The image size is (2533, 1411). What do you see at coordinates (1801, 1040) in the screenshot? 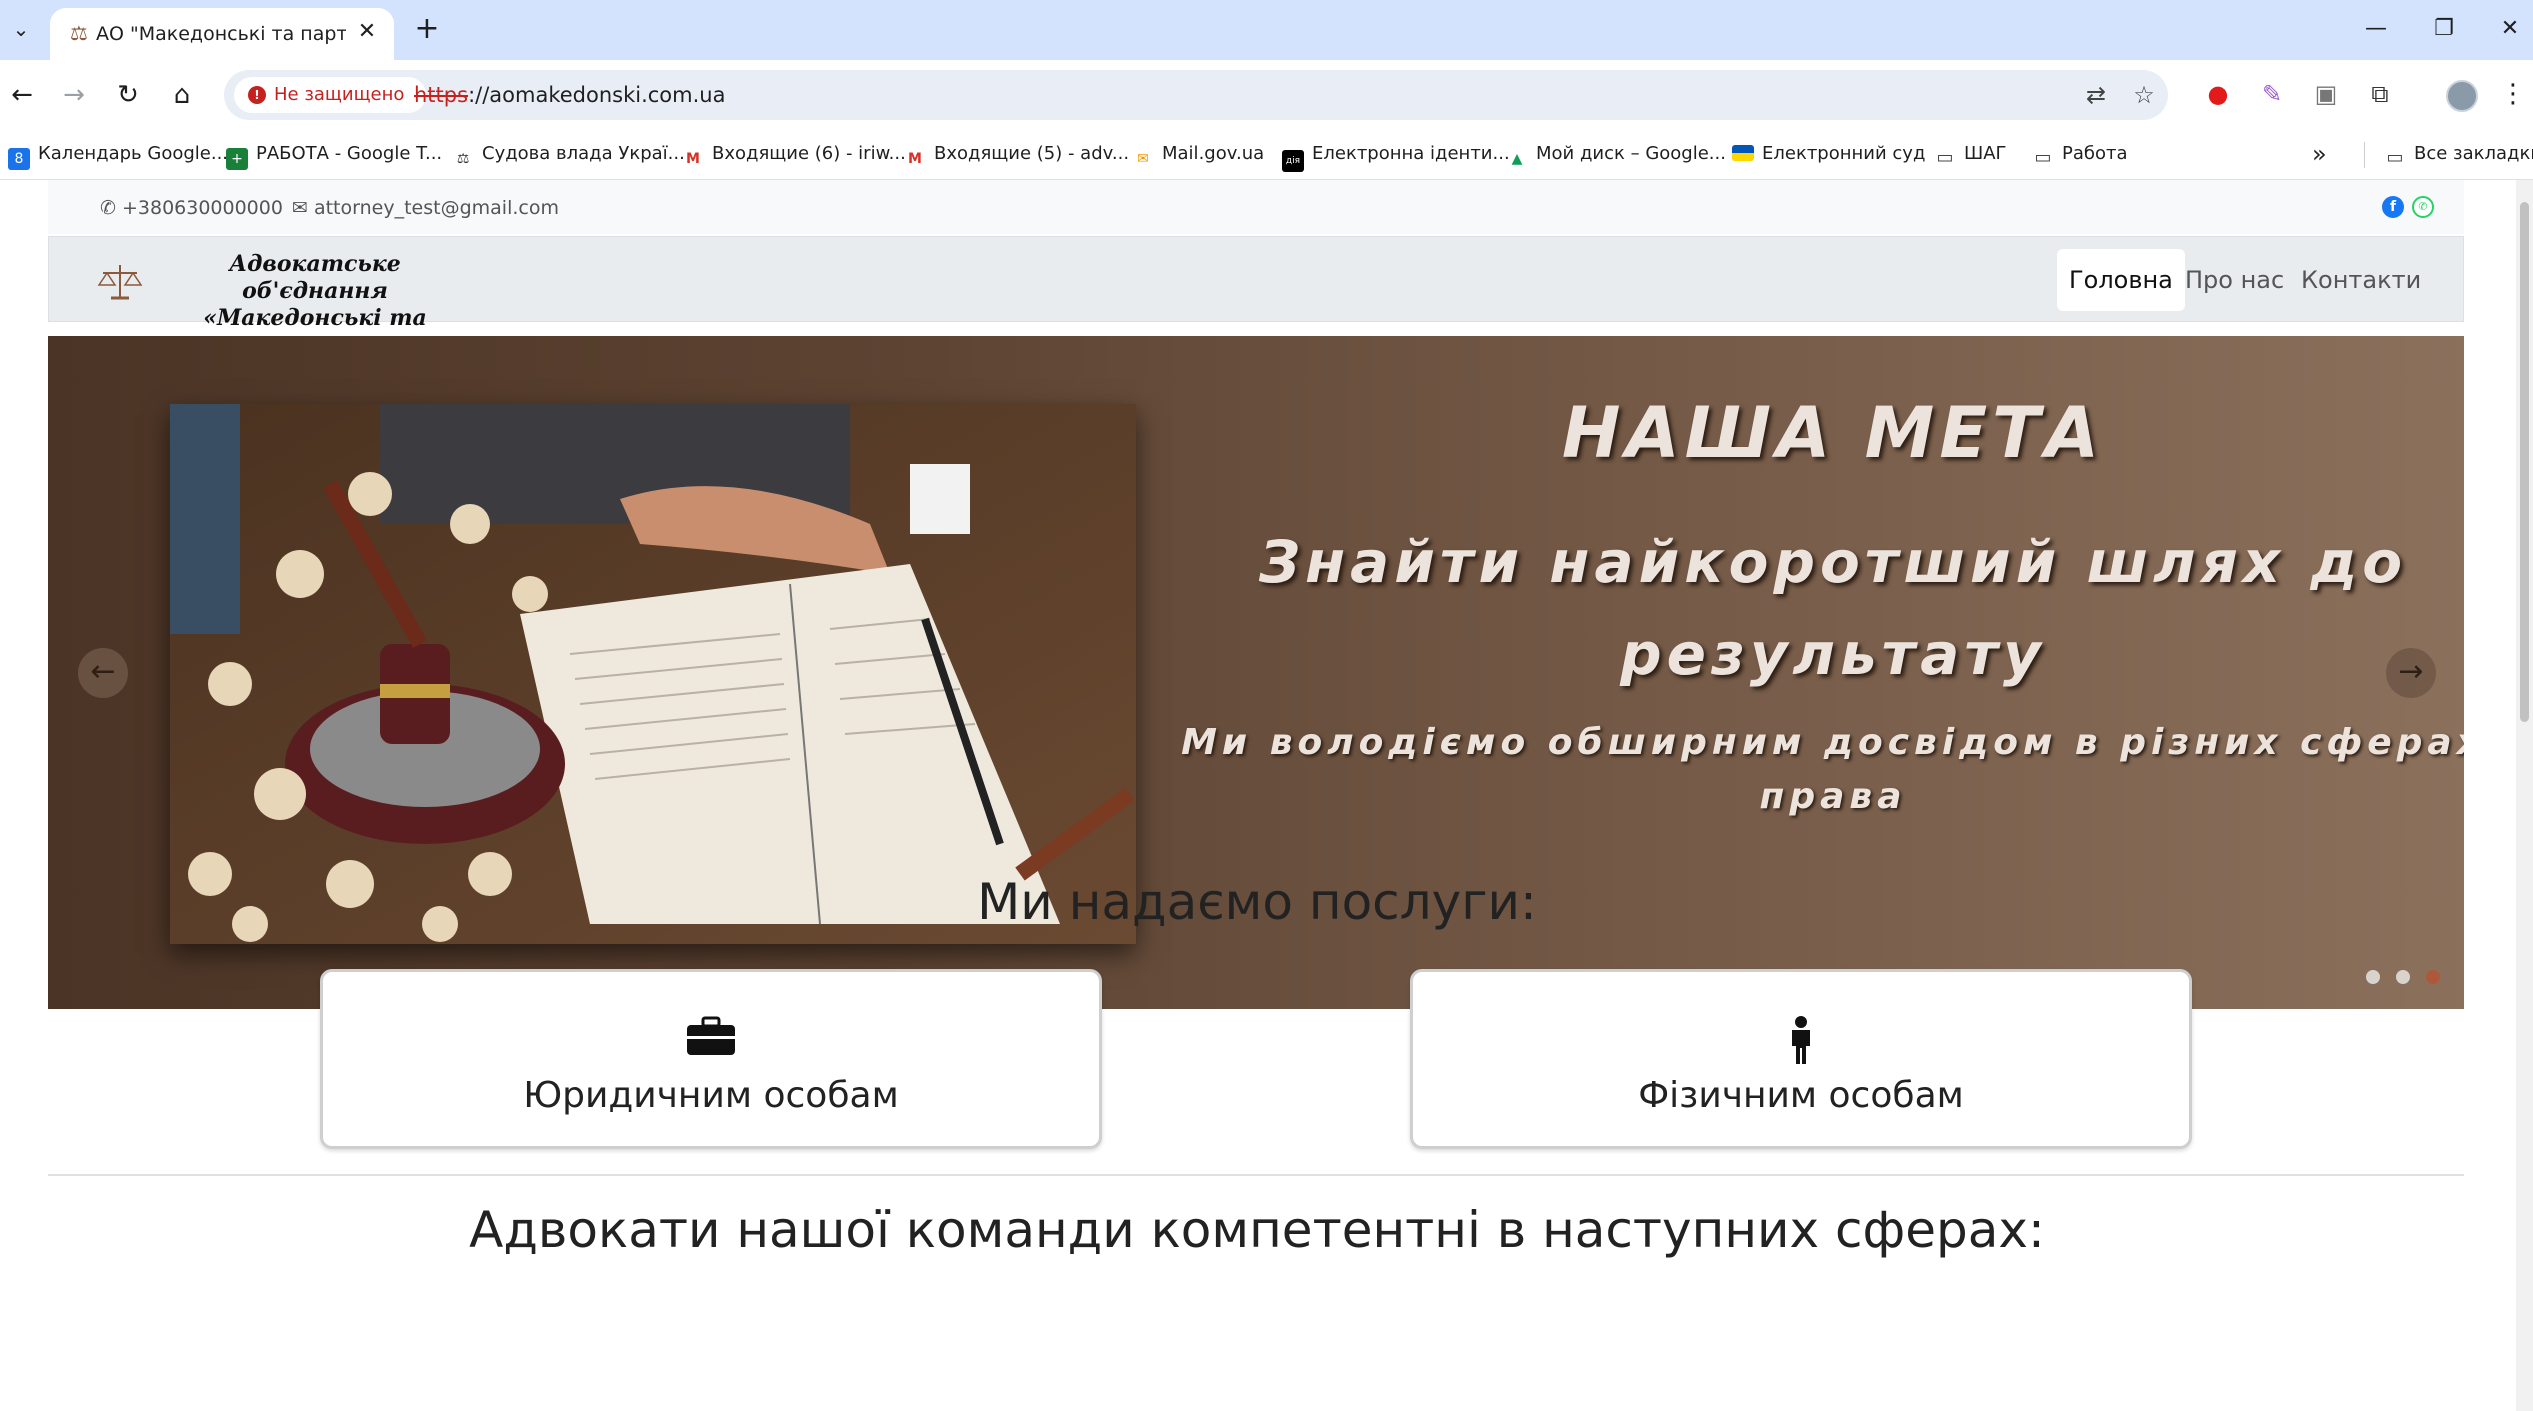
I see `person-icon` at bounding box center [1801, 1040].